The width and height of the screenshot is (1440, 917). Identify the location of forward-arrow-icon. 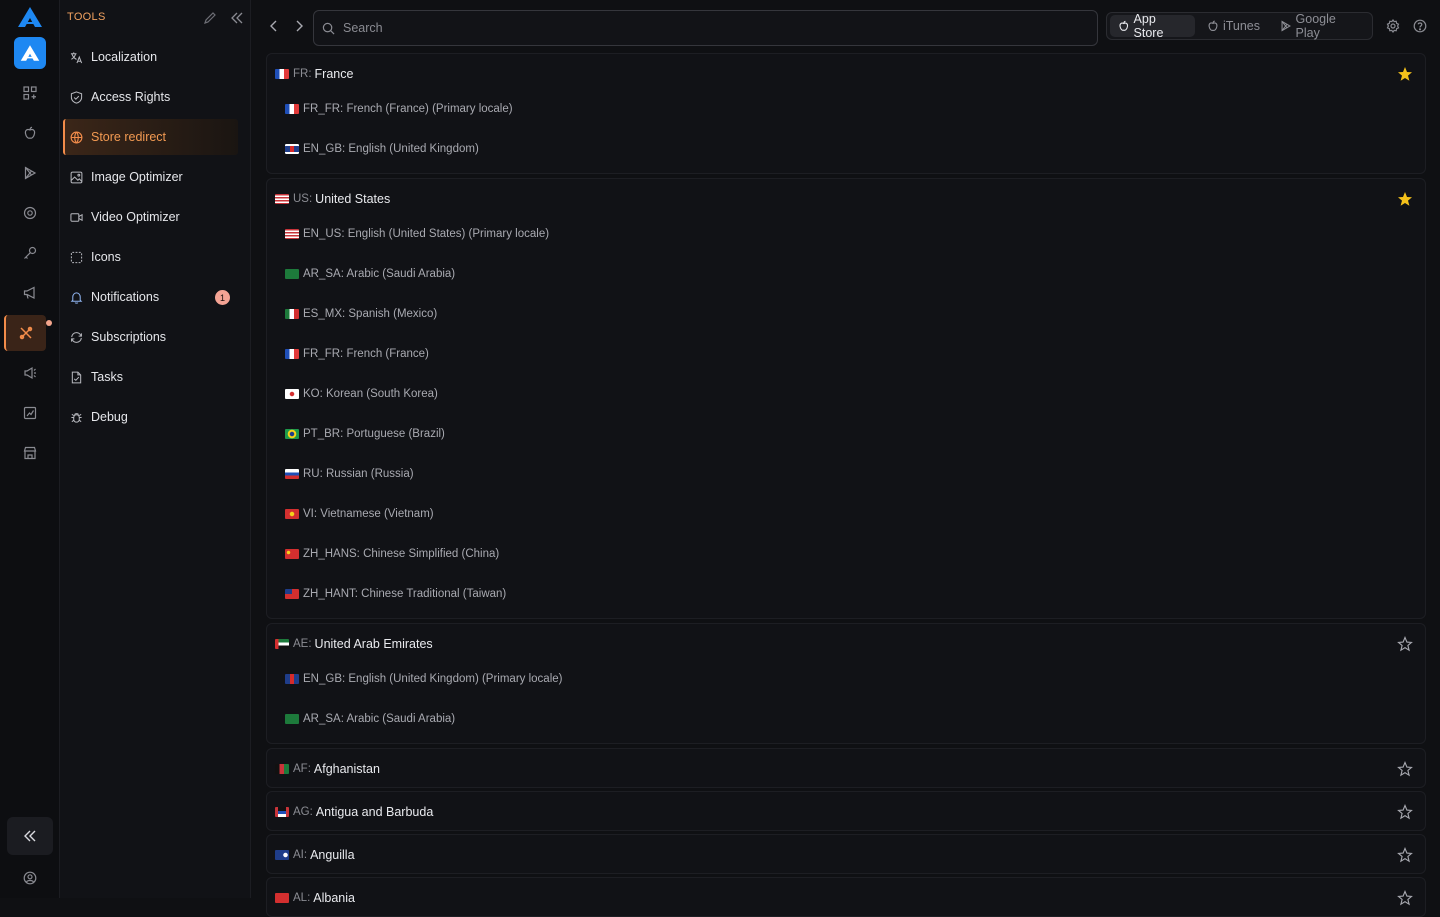
(299, 26).